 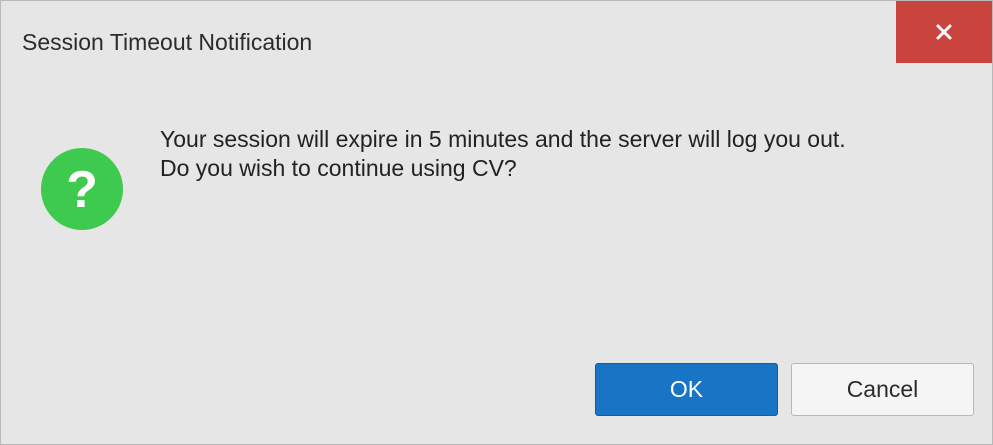 I want to click on close-button, so click(x=944, y=32).